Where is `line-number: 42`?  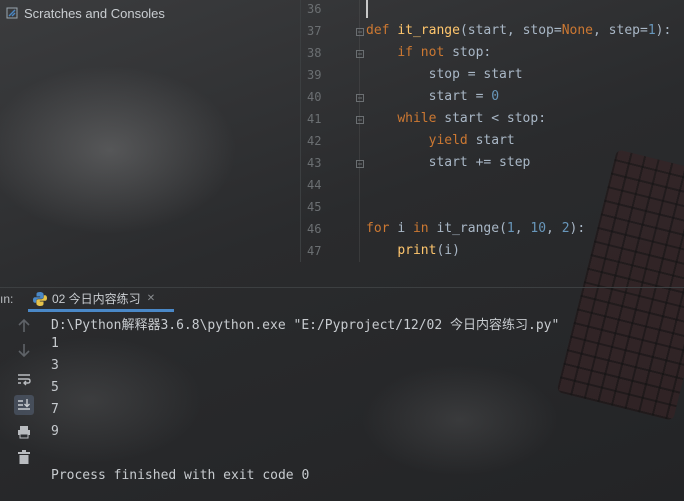
line-number: 42 is located at coordinates (314, 141).